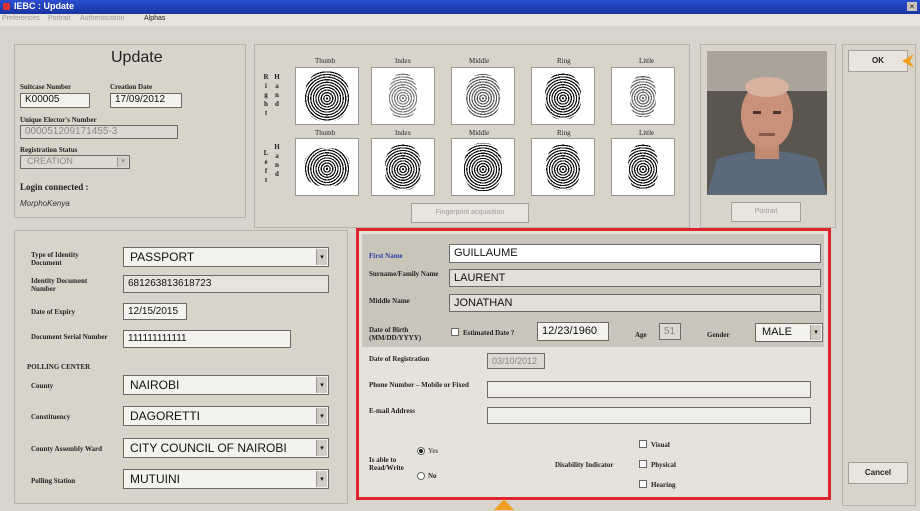 This screenshot has width=920, height=511. I want to click on letter: i, so click(266, 86).